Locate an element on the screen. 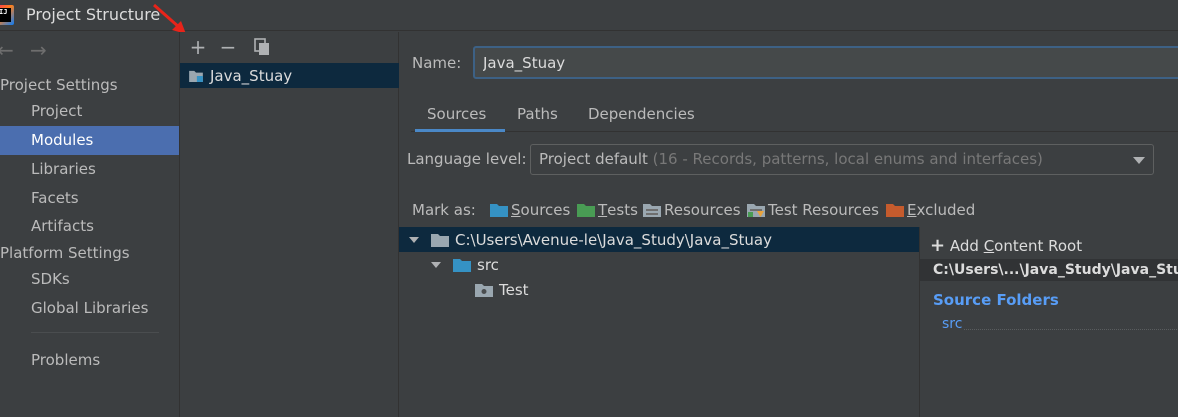 The width and height of the screenshot is (1178, 417). forward-arrow-icon: → is located at coordinates (38, 50).